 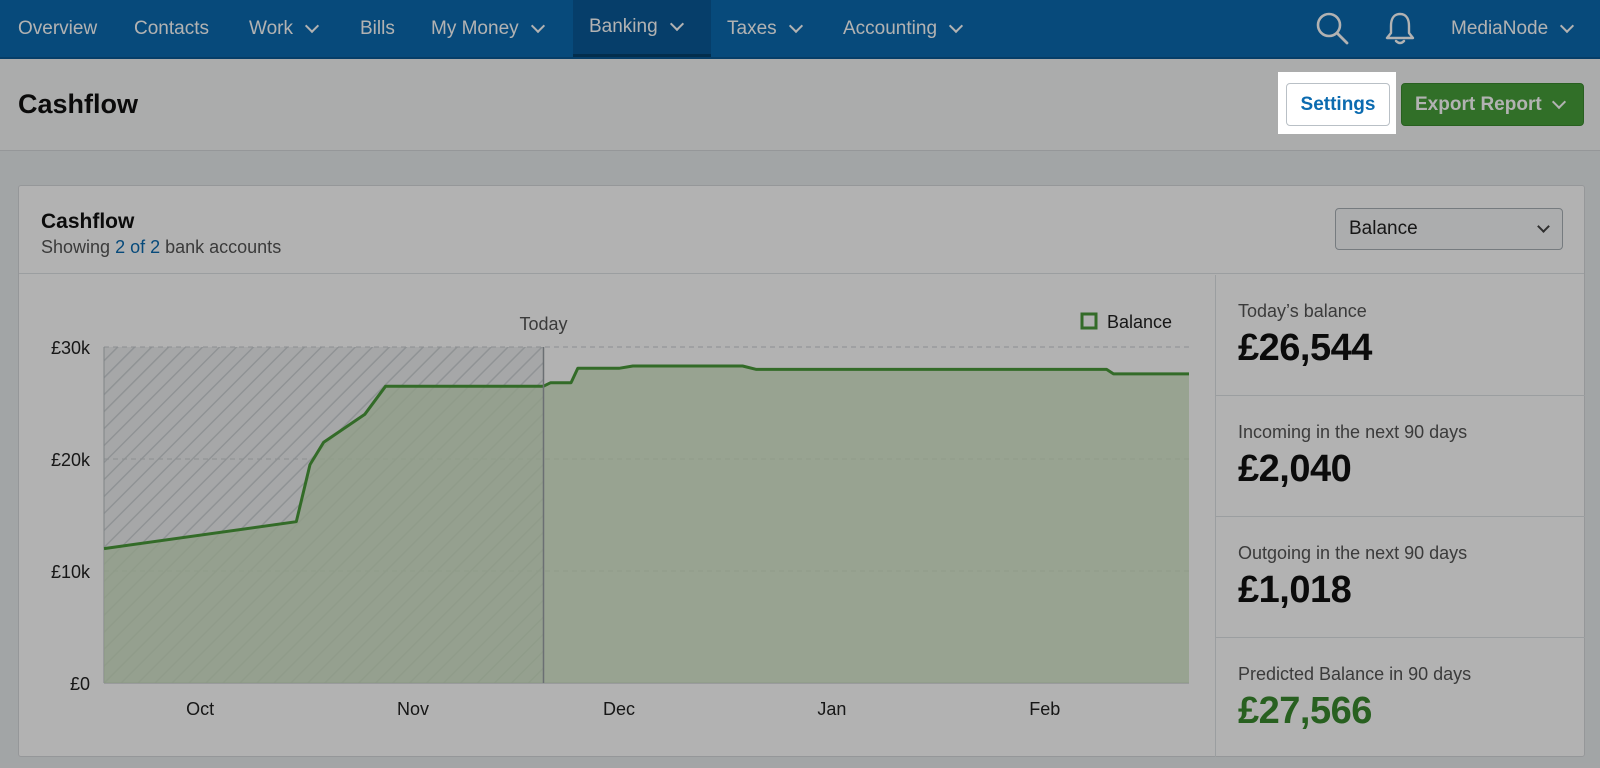 I want to click on bank-accounts-link: 2 of 2, so click(x=137, y=247).